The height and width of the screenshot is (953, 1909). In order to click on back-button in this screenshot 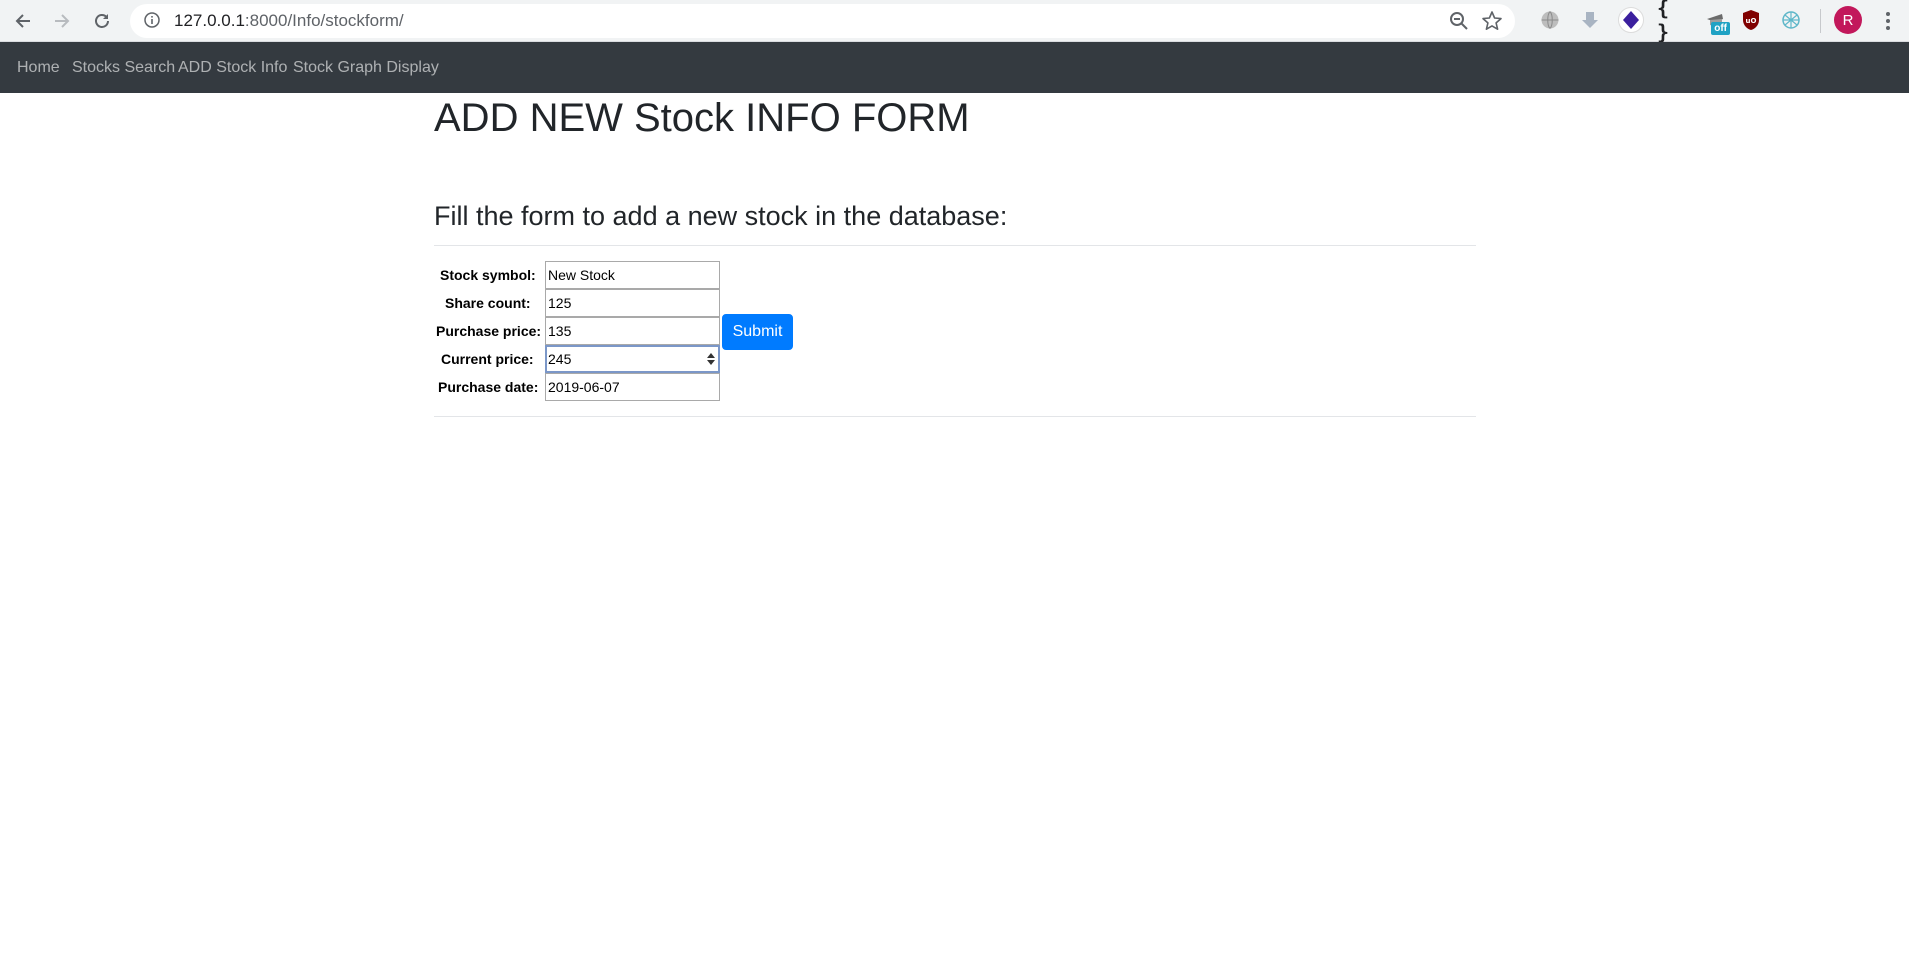, I will do `click(23, 21)`.